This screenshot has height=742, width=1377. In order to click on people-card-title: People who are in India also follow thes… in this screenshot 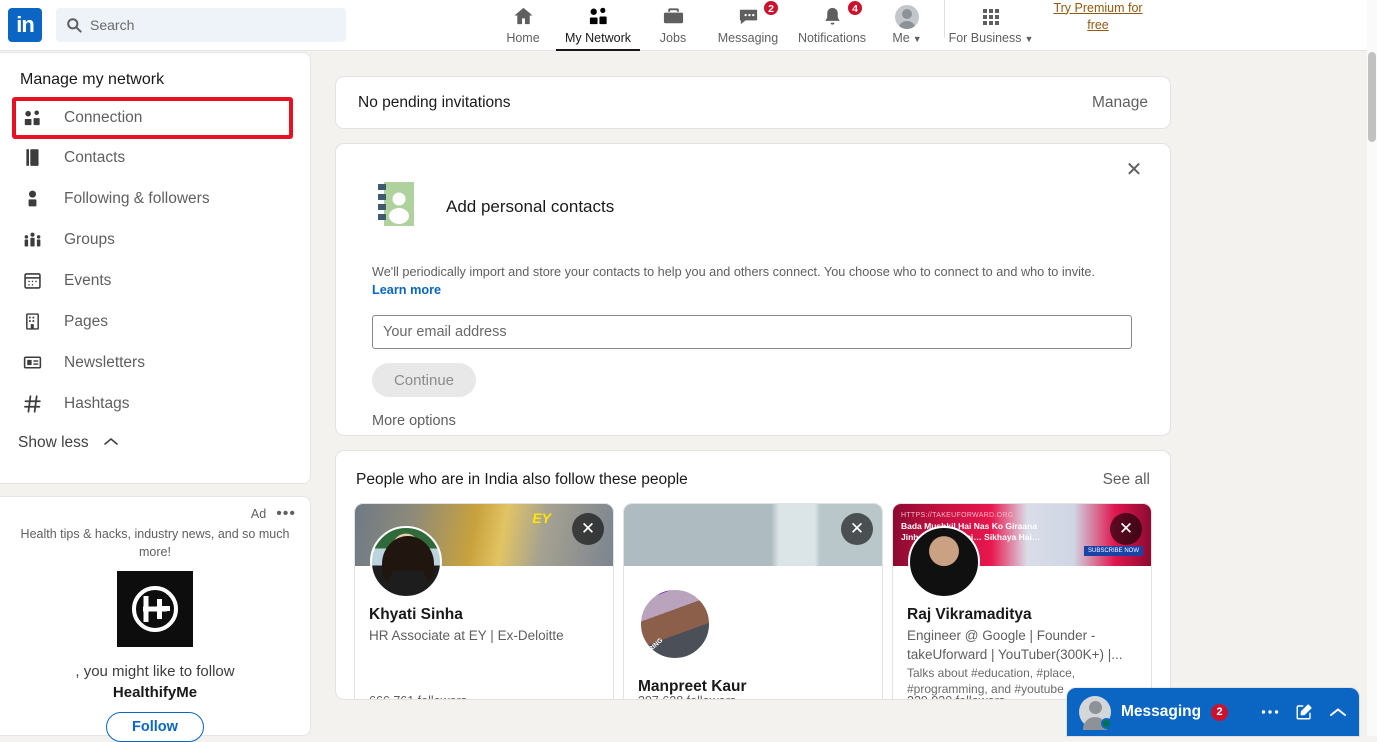, I will do `click(522, 480)`.